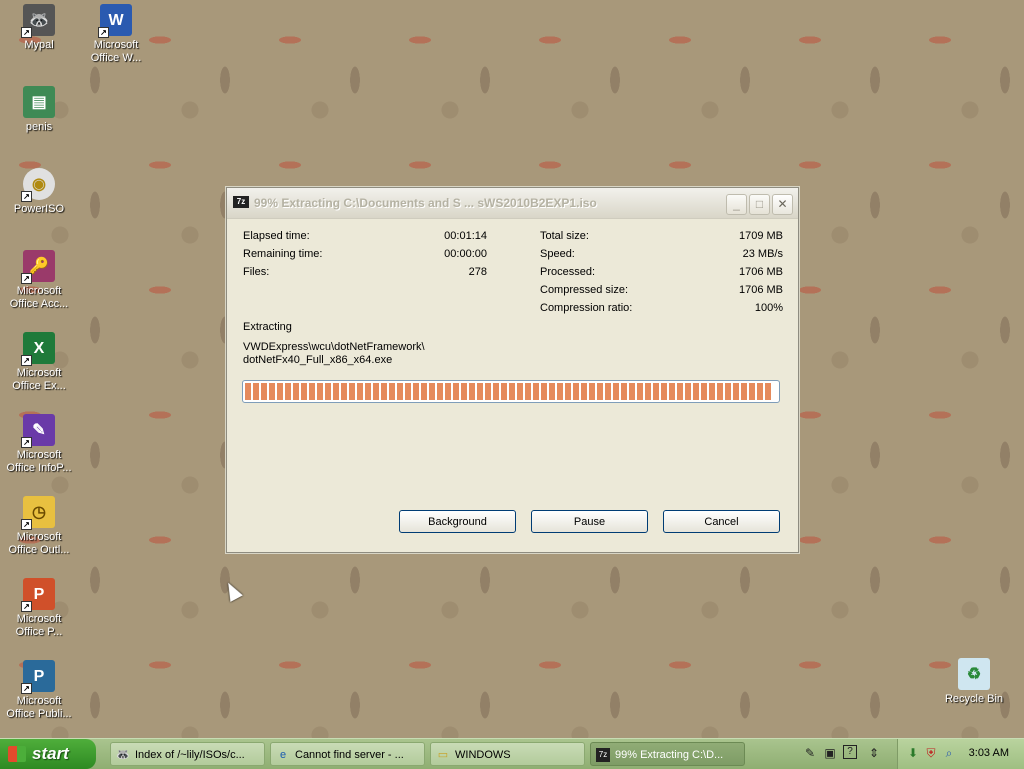 The width and height of the screenshot is (1024, 769). I want to click on stat-value: 00:00:00, so click(465, 254).